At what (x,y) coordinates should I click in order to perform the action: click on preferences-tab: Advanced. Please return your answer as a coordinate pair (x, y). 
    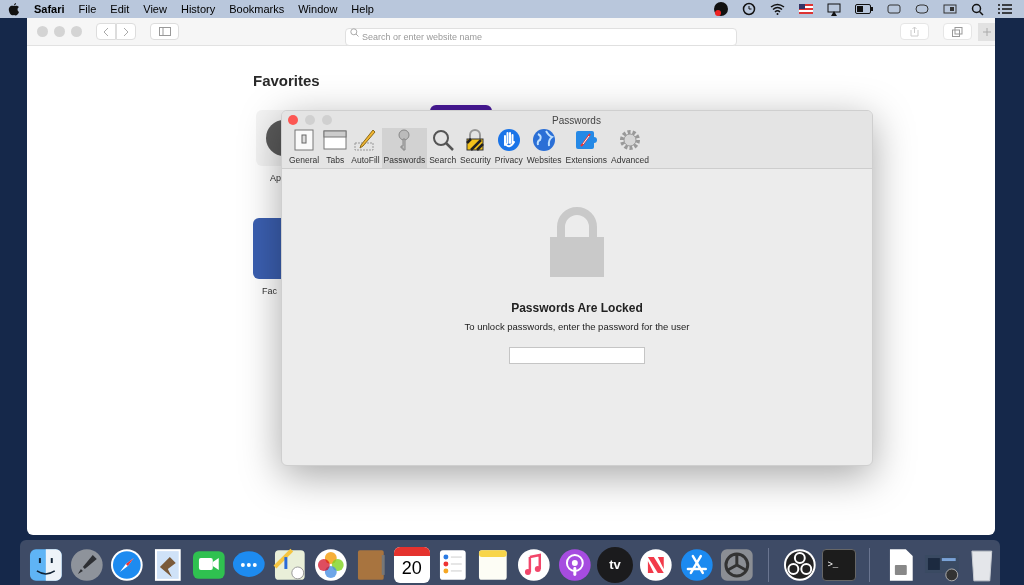
    Looking at the image, I should click on (630, 148).